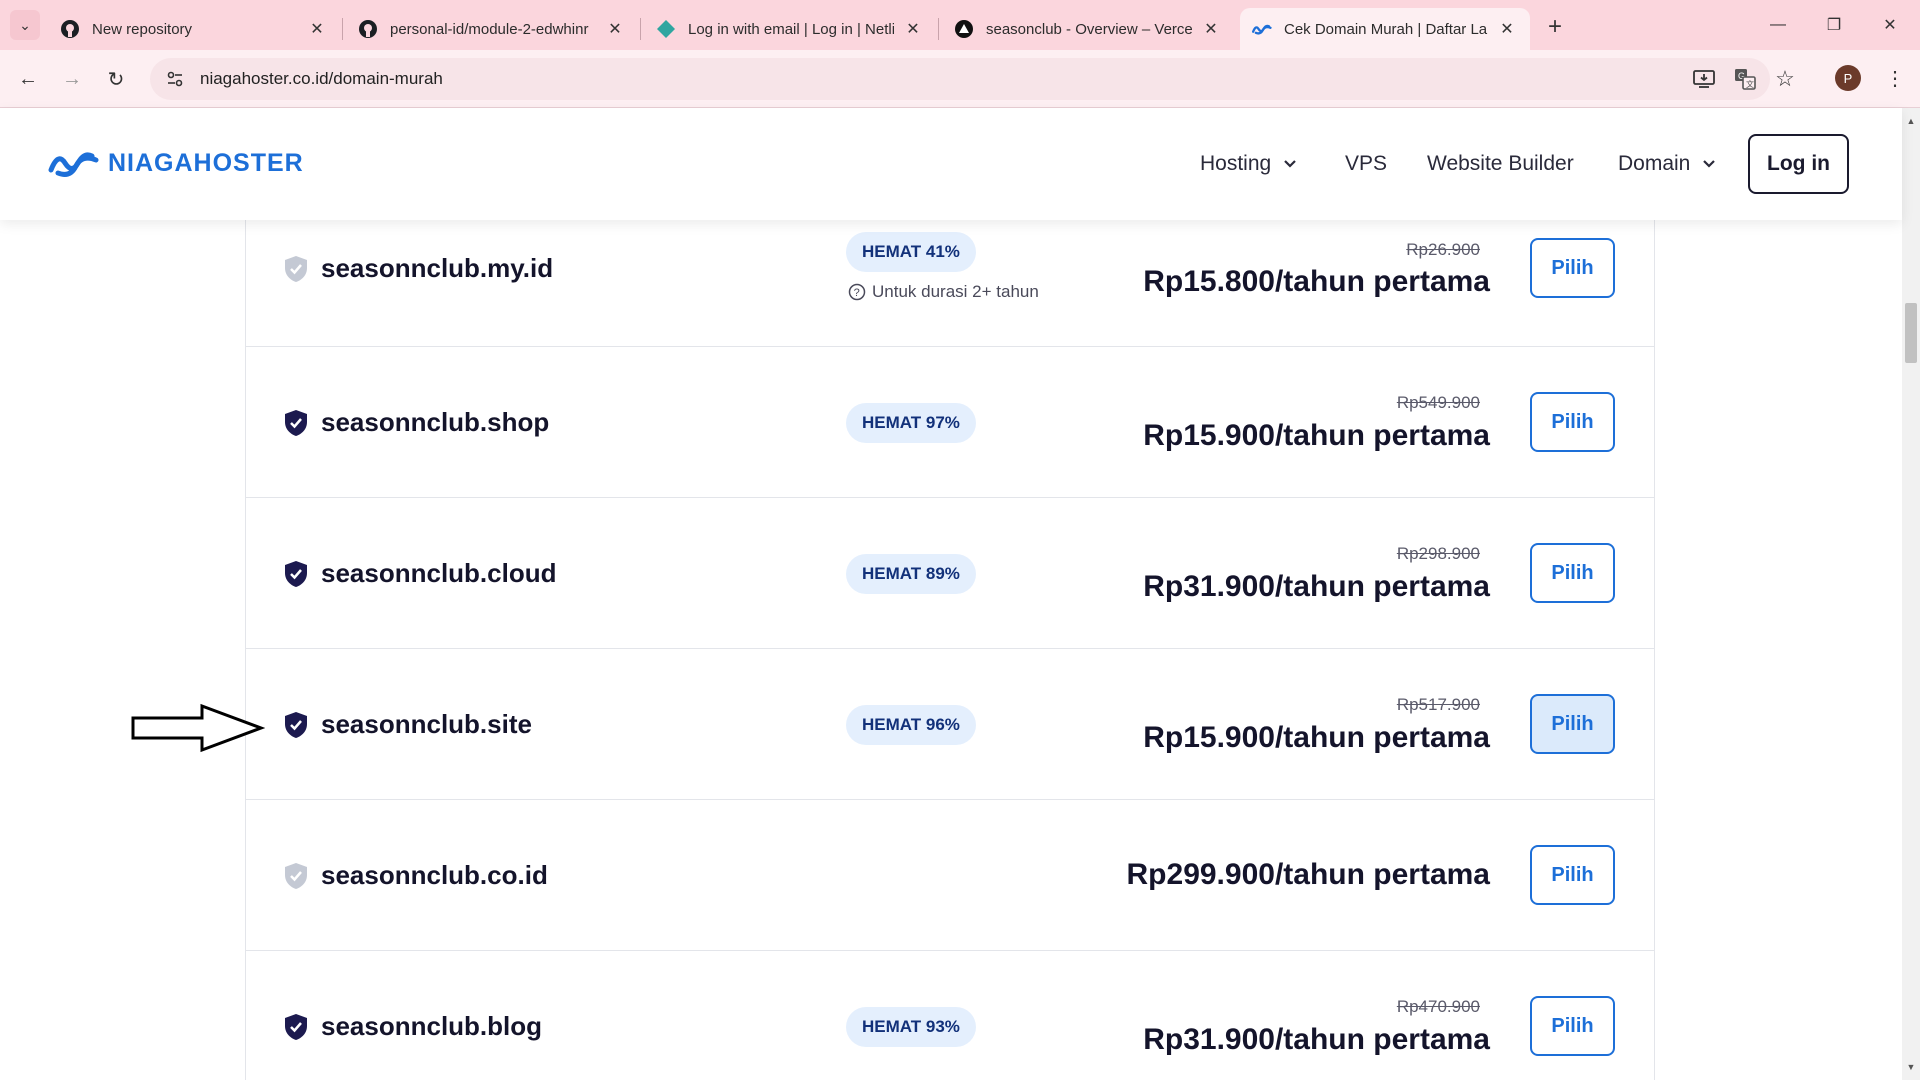  I want to click on minimize-icon: —, so click(1778, 25).